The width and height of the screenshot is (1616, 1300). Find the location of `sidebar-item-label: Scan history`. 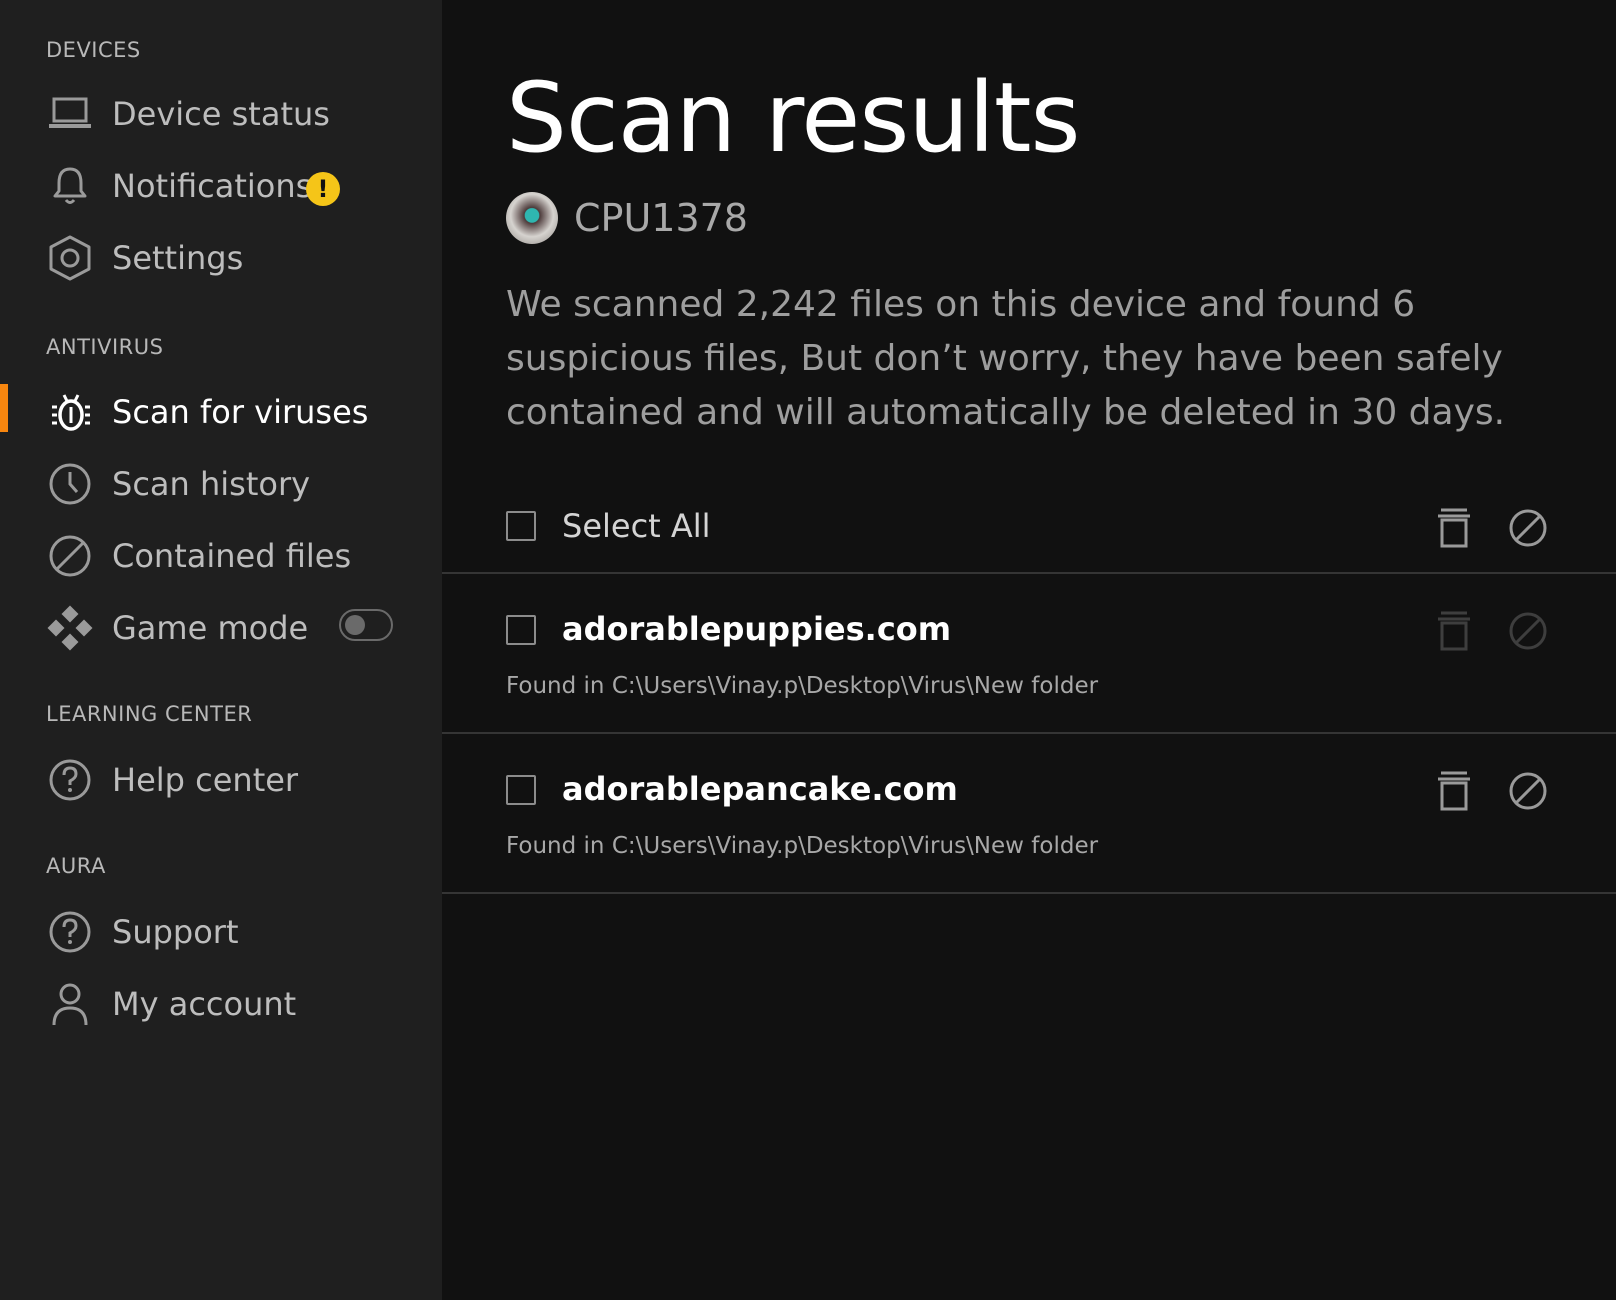

sidebar-item-label: Scan history is located at coordinates (211, 484).